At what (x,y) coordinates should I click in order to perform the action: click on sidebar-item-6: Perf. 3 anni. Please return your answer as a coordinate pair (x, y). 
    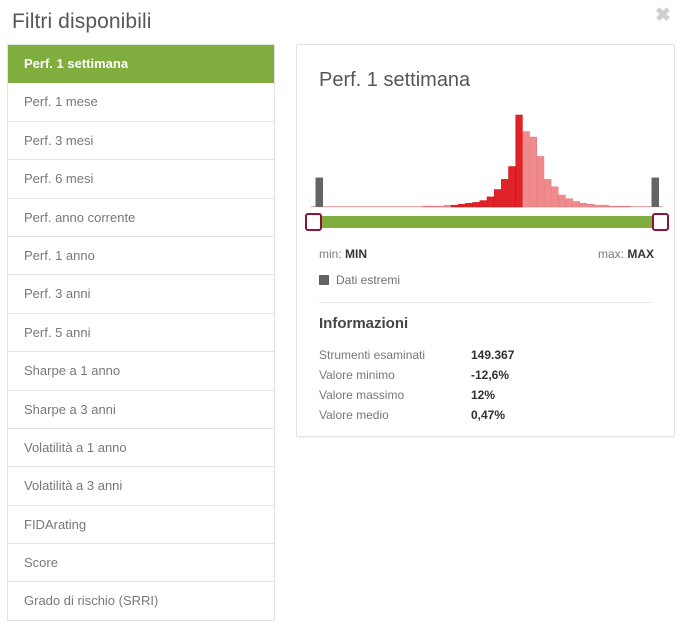
    Looking at the image, I should click on (141, 294).